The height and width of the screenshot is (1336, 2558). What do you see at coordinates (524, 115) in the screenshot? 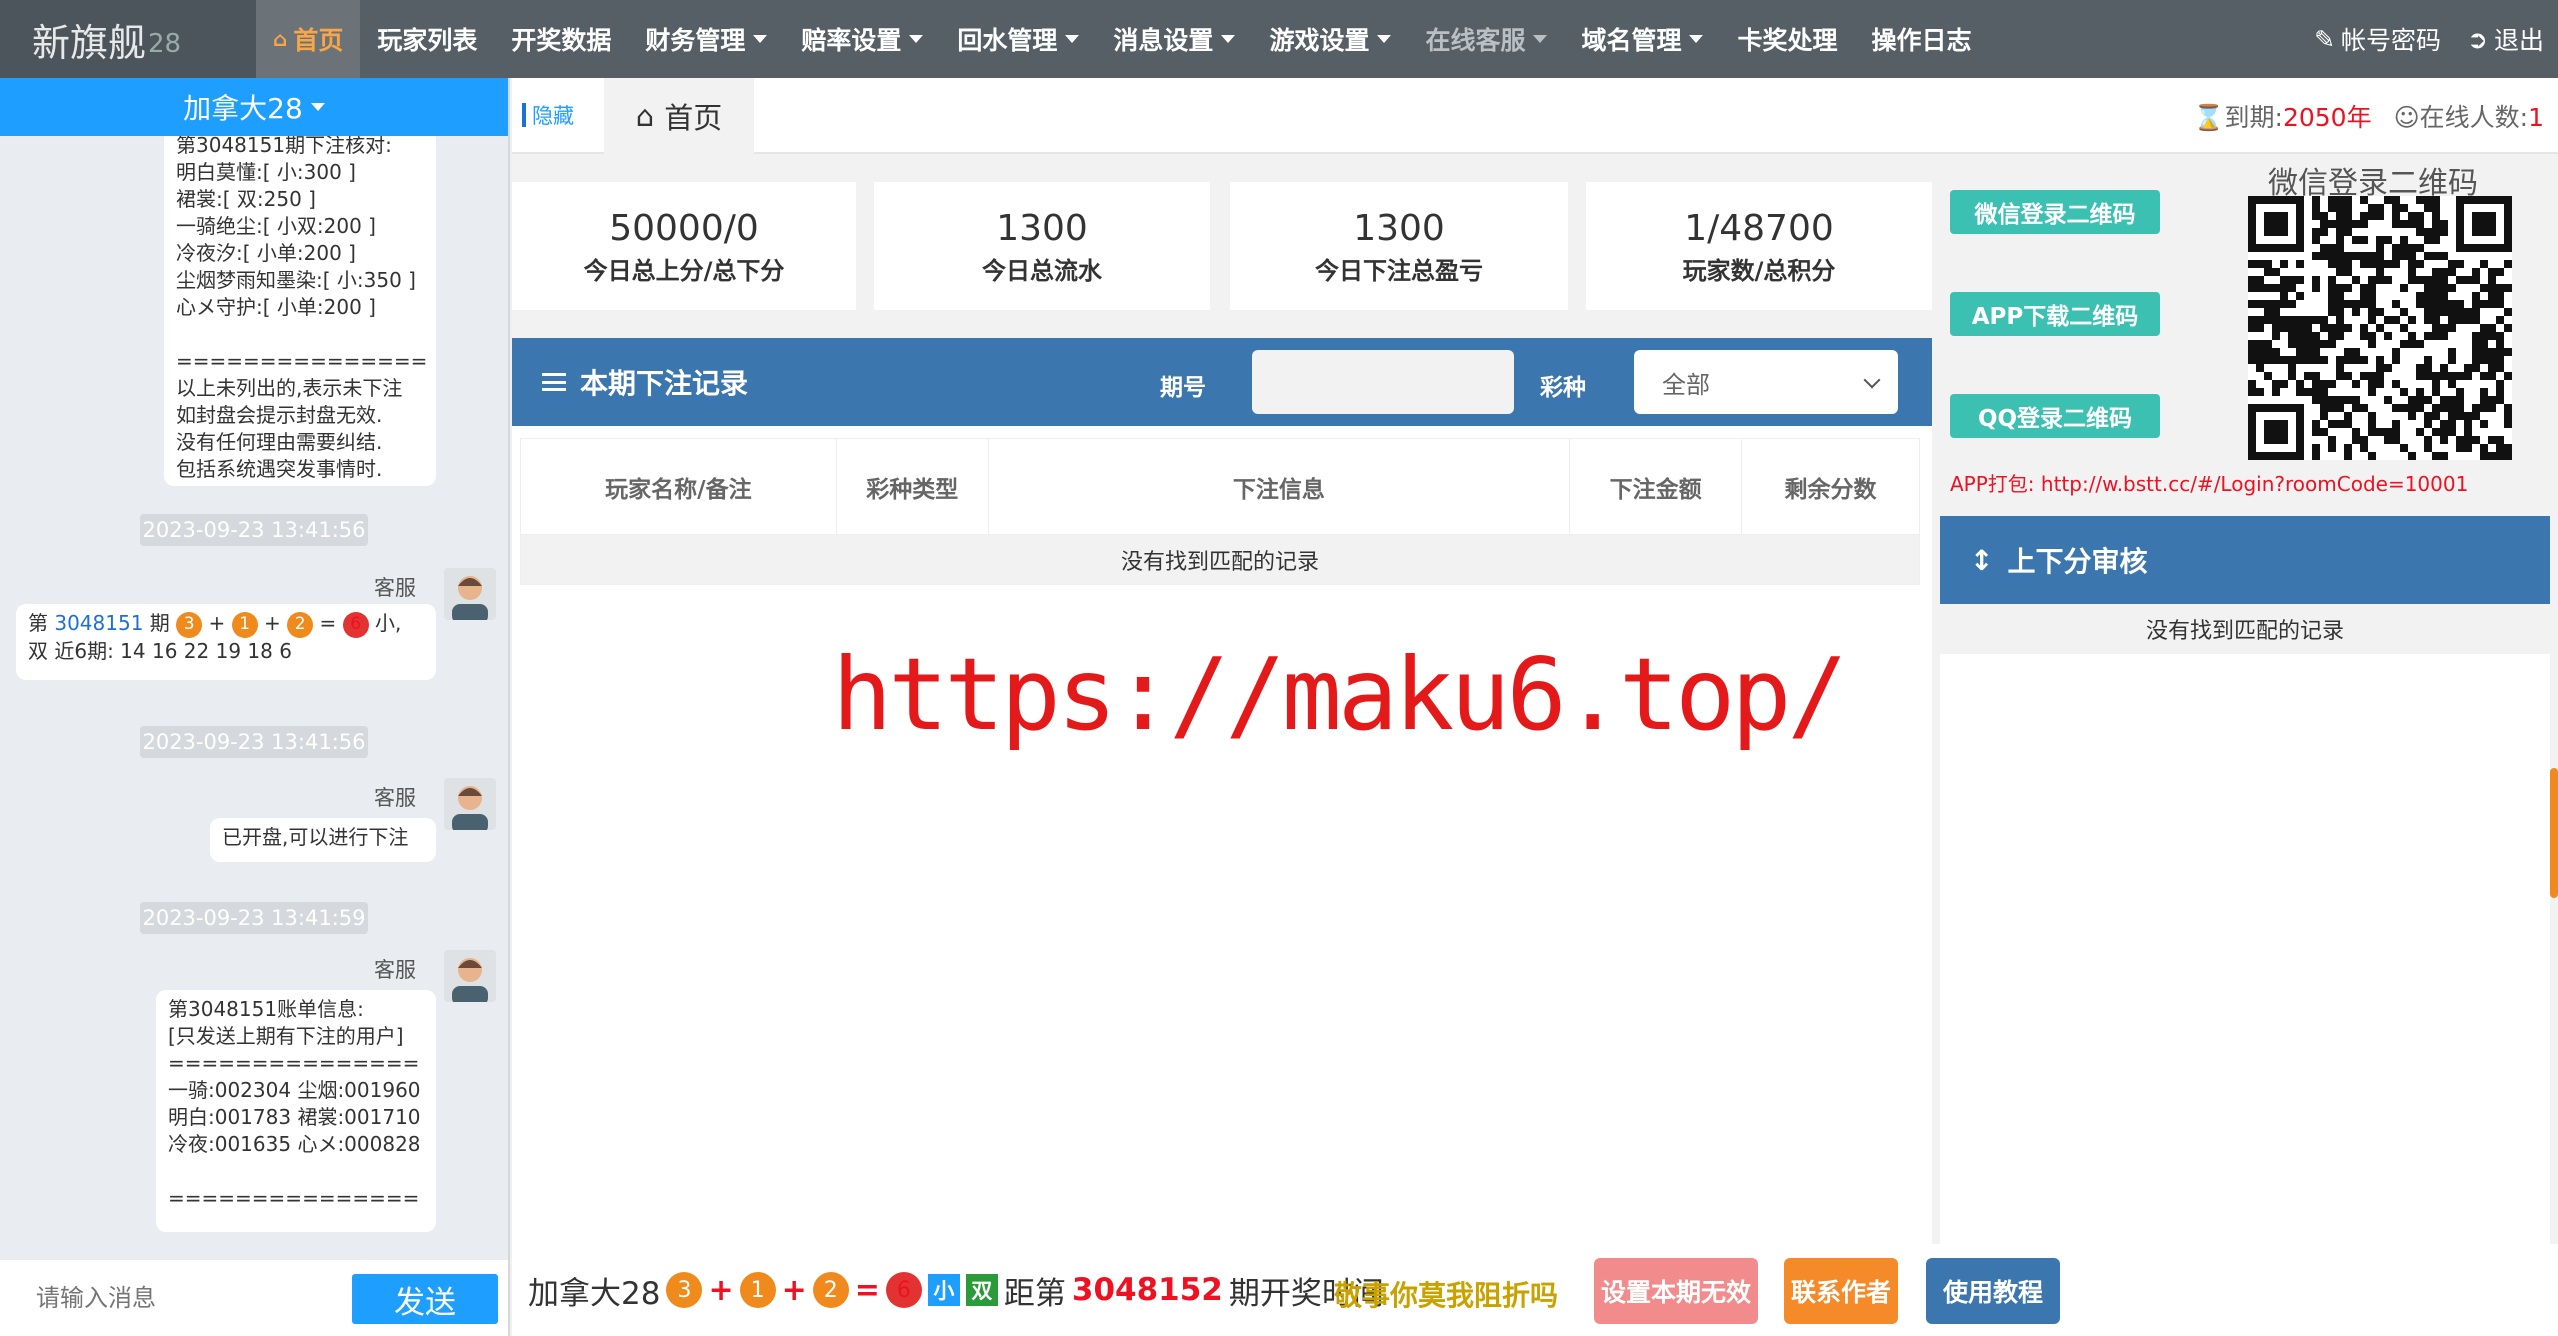
I see `collapse-icon` at bounding box center [524, 115].